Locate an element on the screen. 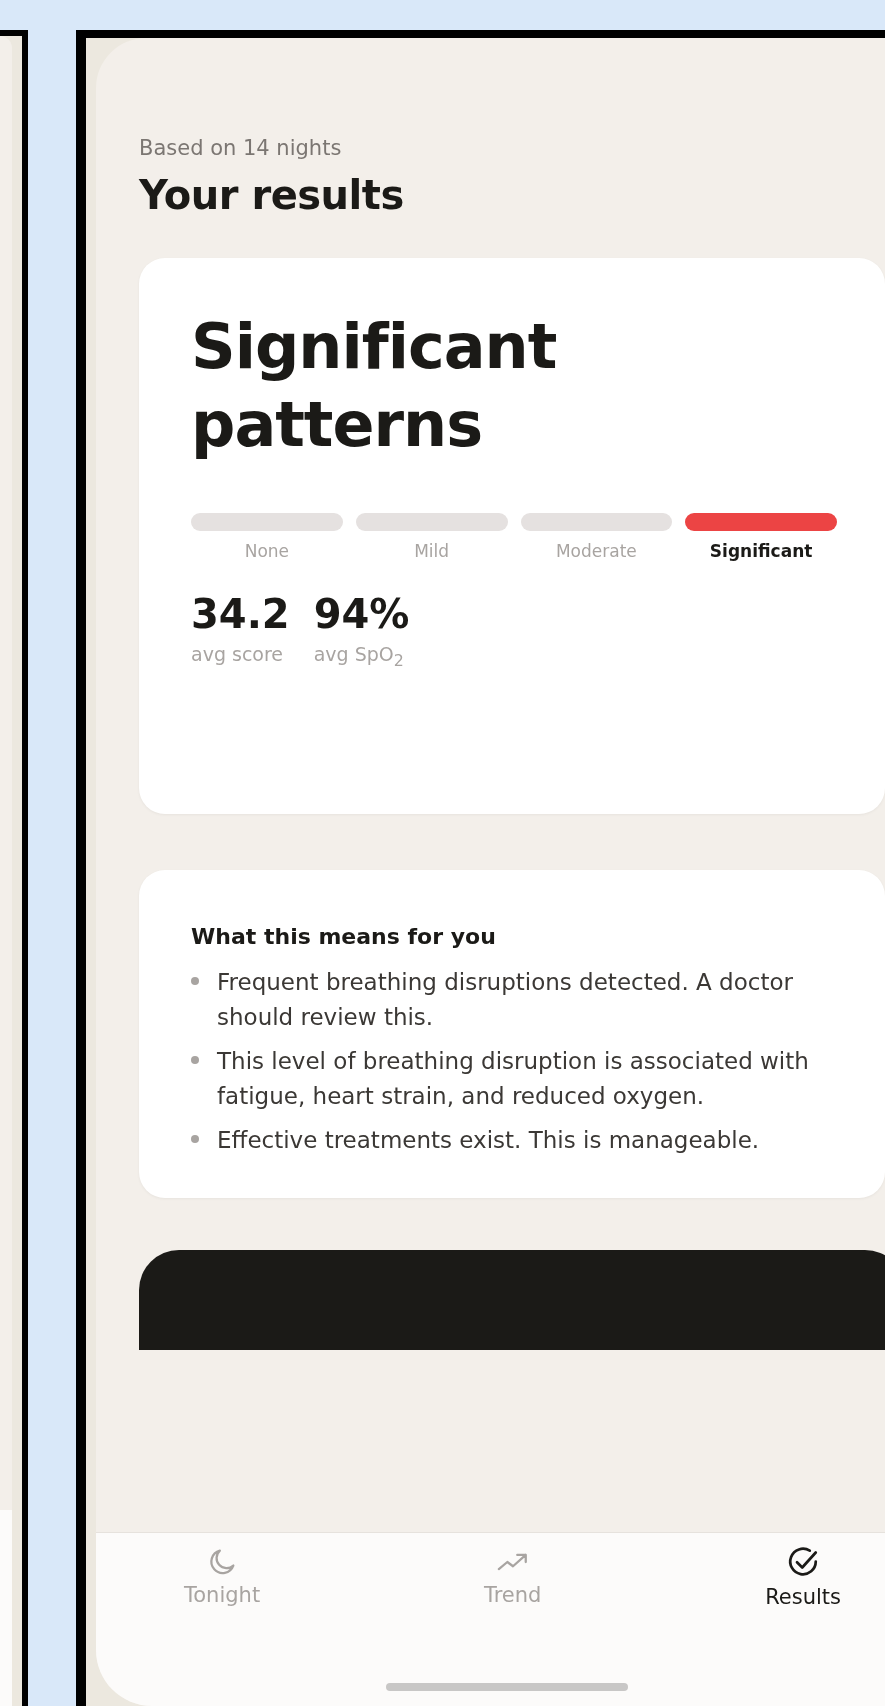  tab: Results is located at coordinates (803, 1577).